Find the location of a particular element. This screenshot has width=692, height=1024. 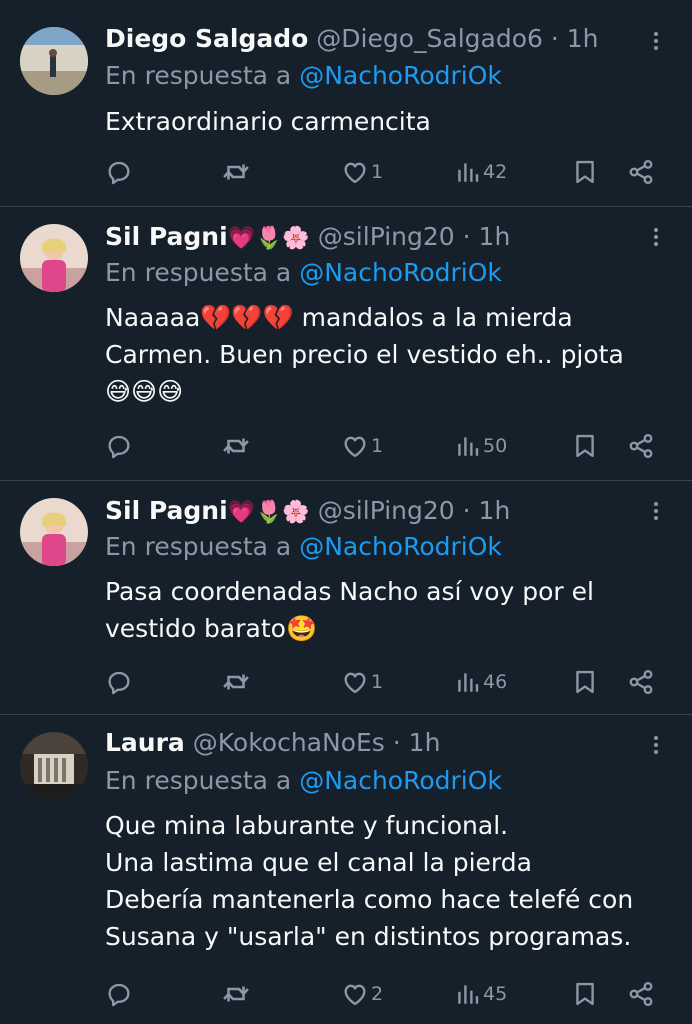

action-bar: 1 42 is located at coordinates (385, 172).